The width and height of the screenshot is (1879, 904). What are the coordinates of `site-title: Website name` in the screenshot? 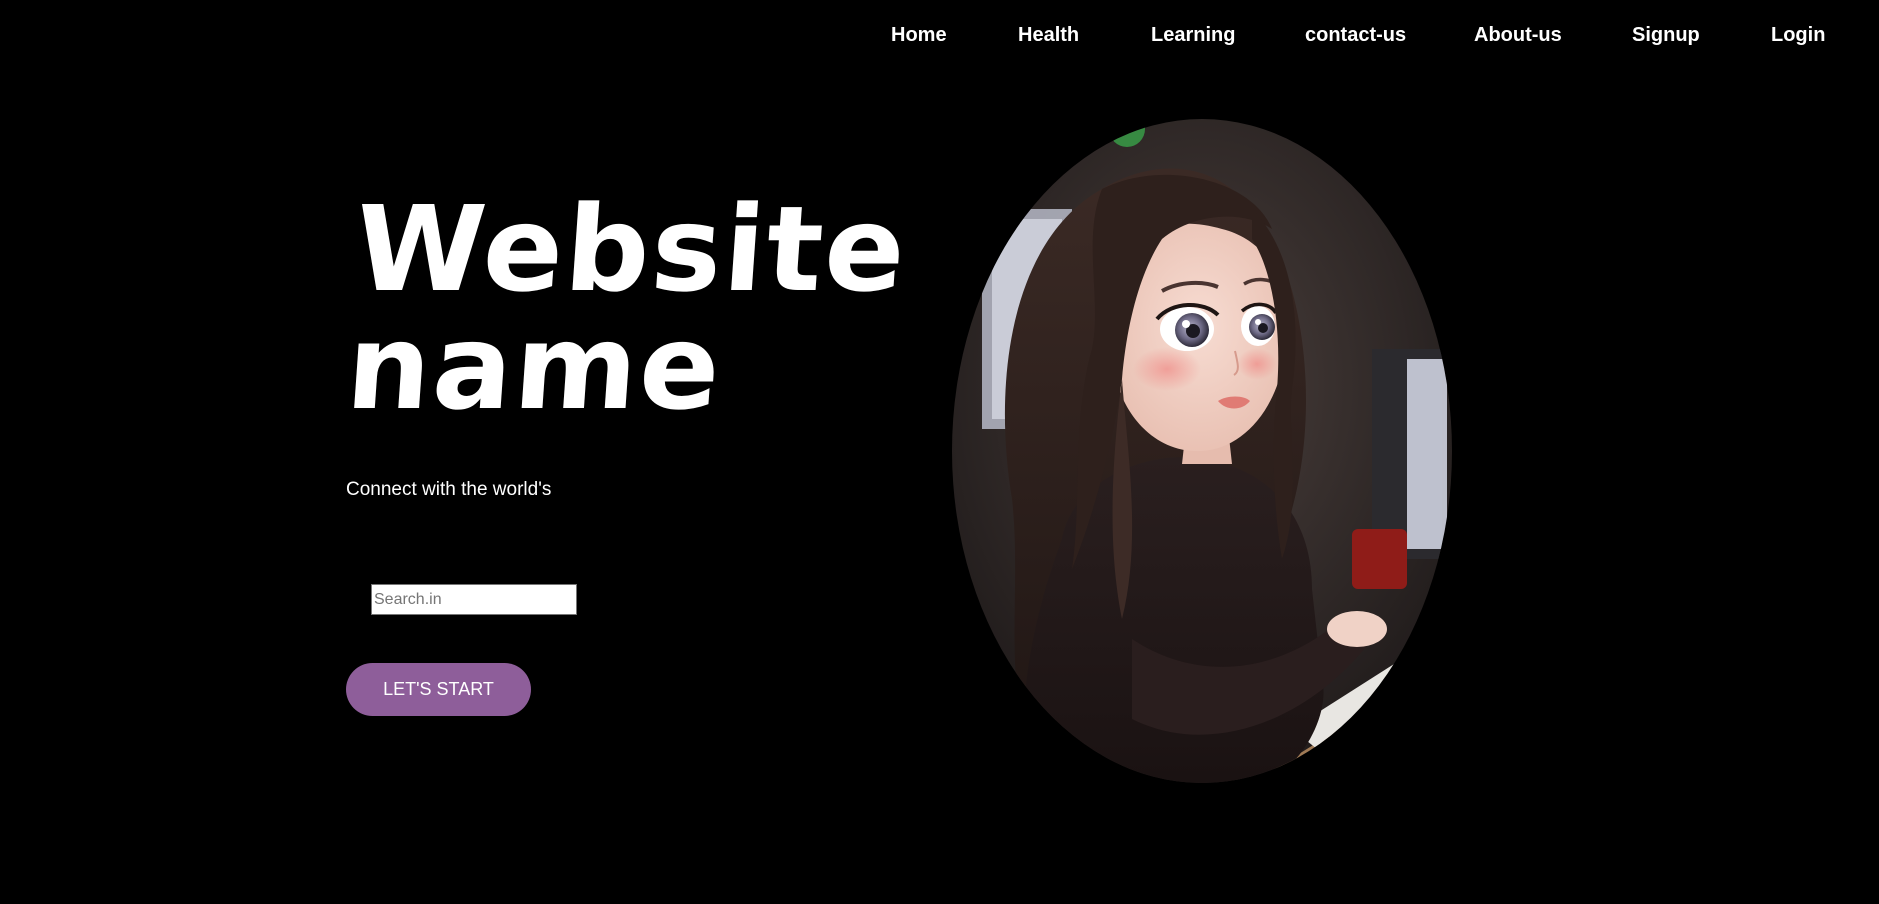 It's located at (627, 308).